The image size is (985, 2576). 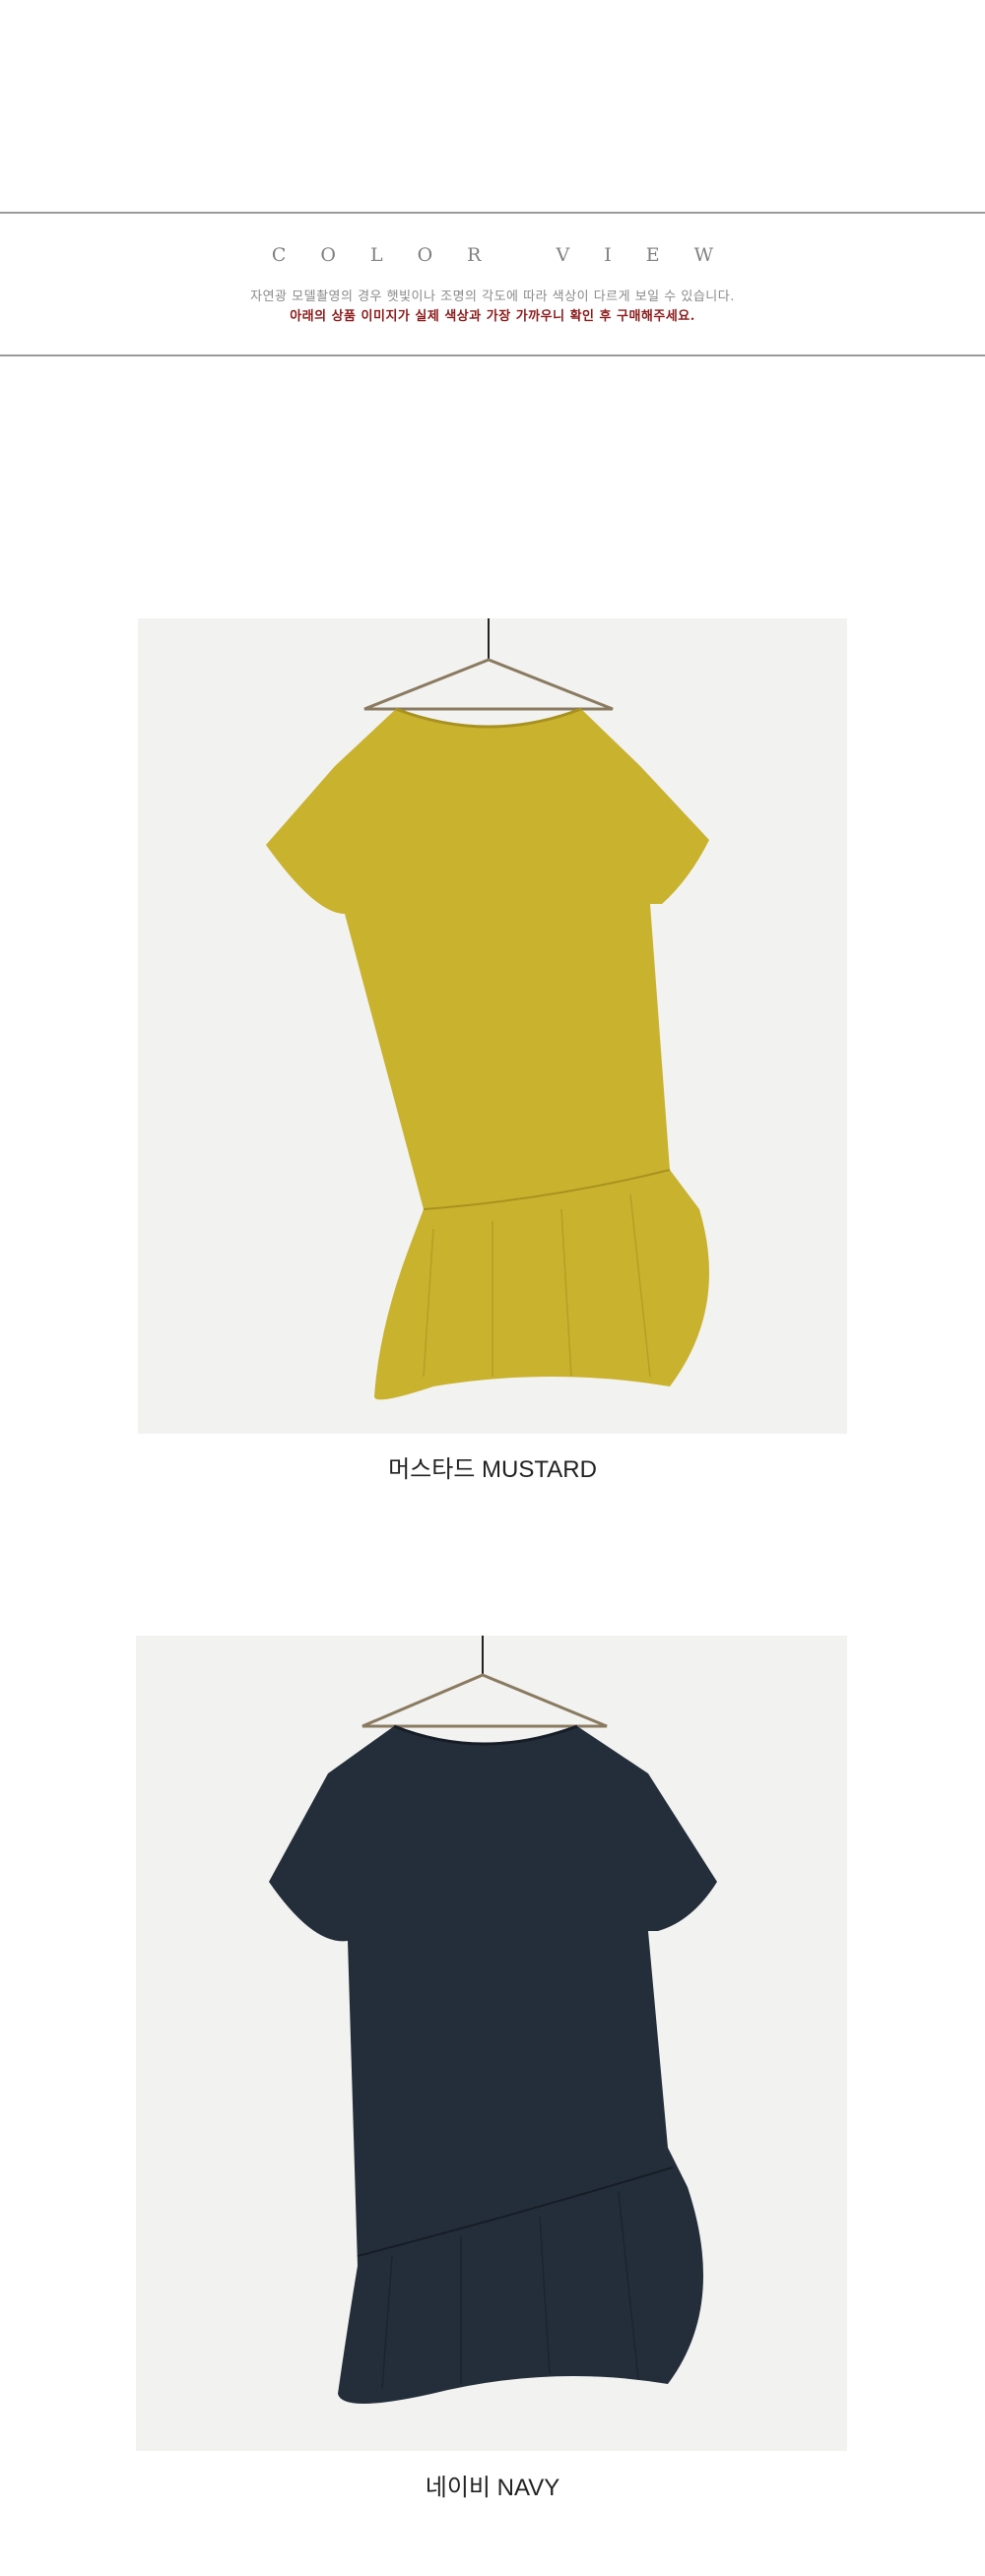 I want to click on top-divider, so click(x=492, y=213).